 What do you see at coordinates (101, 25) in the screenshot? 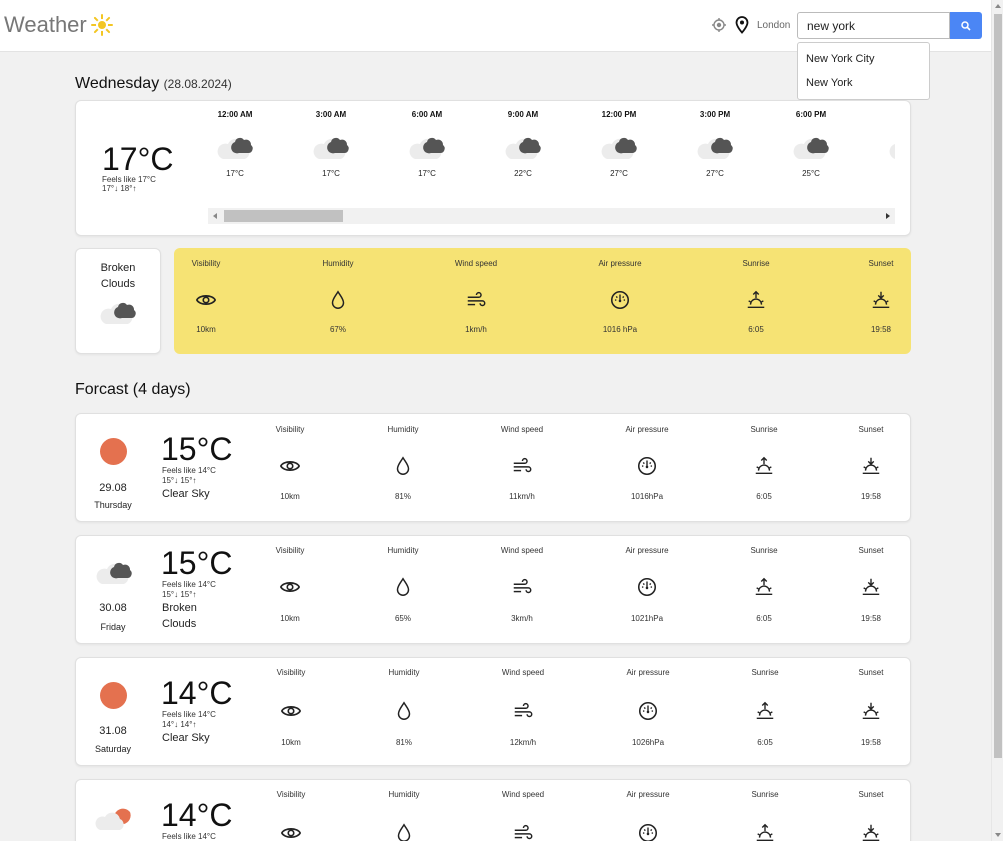
I see `sun-logo-icon` at bounding box center [101, 25].